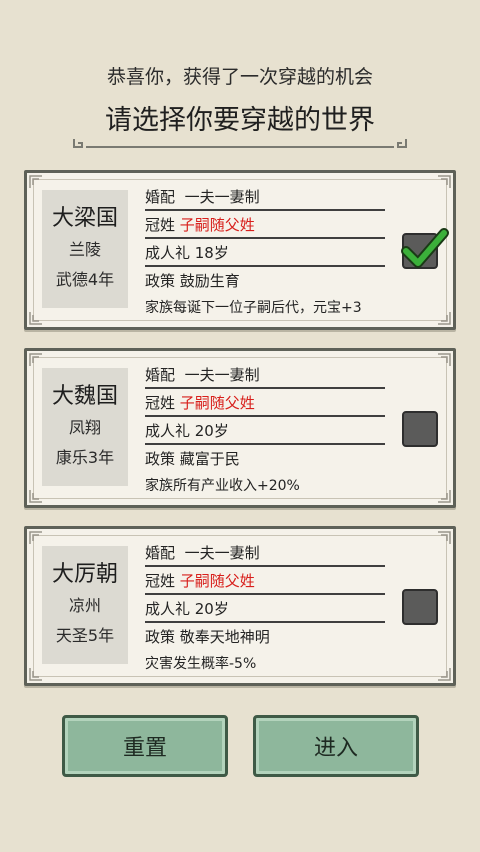 The width and height of the screenshot is (480, 852). Describe the element at coordinates (240, 120) in the screenshot. I see `page-title: 请选择你要穿越的世界` at that location.